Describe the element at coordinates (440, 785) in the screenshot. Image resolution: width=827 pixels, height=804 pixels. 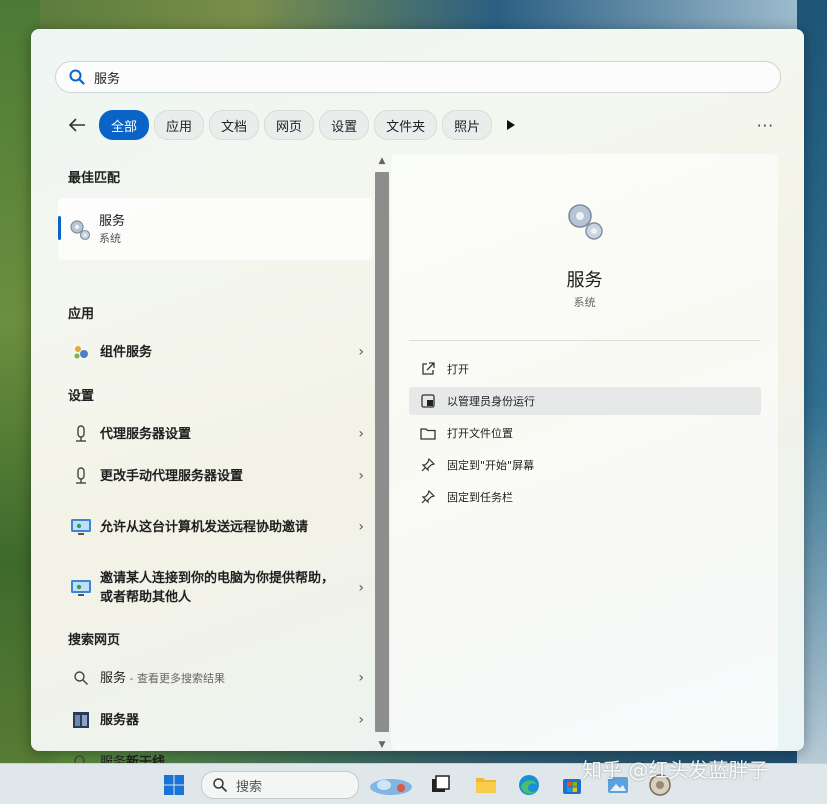
I see `task-view-icon` at that location.